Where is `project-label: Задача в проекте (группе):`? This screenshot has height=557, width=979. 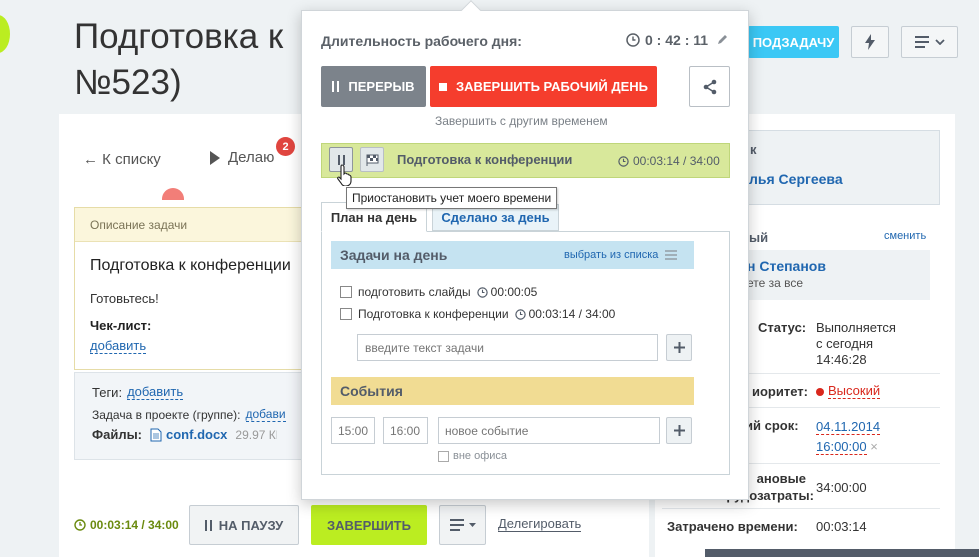
project-label: Задача в проекте (группе): is located at coordinates (166, 415).